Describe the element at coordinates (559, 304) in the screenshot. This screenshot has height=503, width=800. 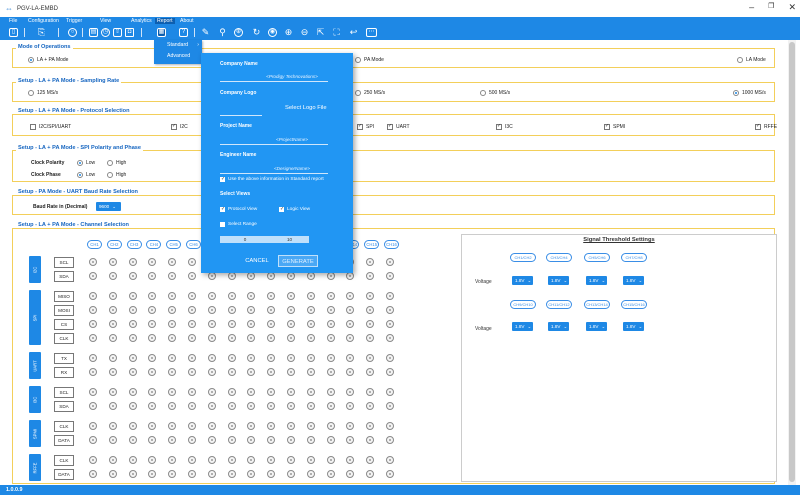
I see `threshold-pair-ch11-ch12: CH11/CH12` at that location.